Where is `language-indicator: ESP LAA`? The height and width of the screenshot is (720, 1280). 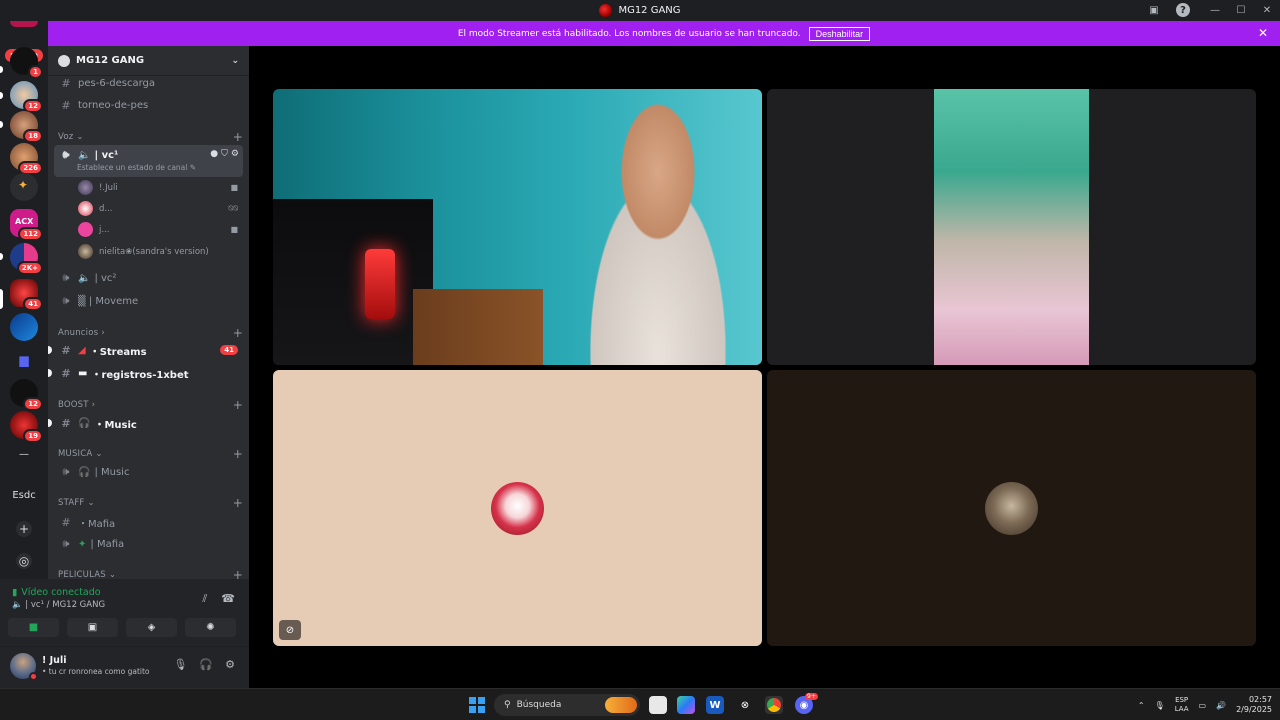 language-indicator: ESP LAA is located at coordinates (1182, 705).